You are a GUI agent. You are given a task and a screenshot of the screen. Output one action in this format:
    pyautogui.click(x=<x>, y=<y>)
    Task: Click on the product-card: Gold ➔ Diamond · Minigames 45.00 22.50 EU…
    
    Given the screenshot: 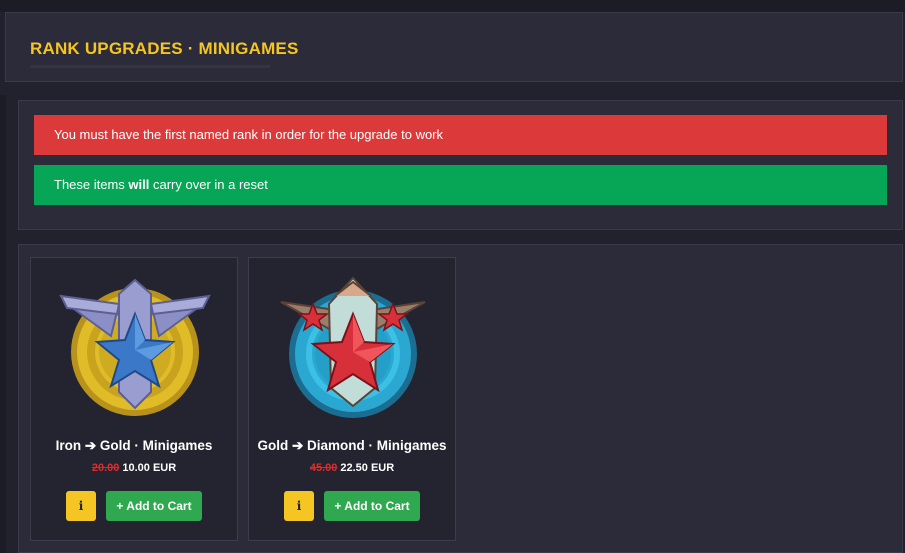 What is the action you would take?
    pyautogui.click(x=352, y=399)
    